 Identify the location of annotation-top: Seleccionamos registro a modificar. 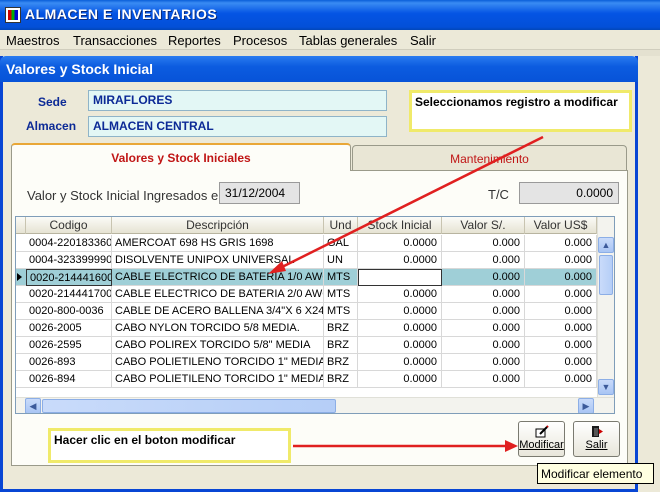
(520, 111).